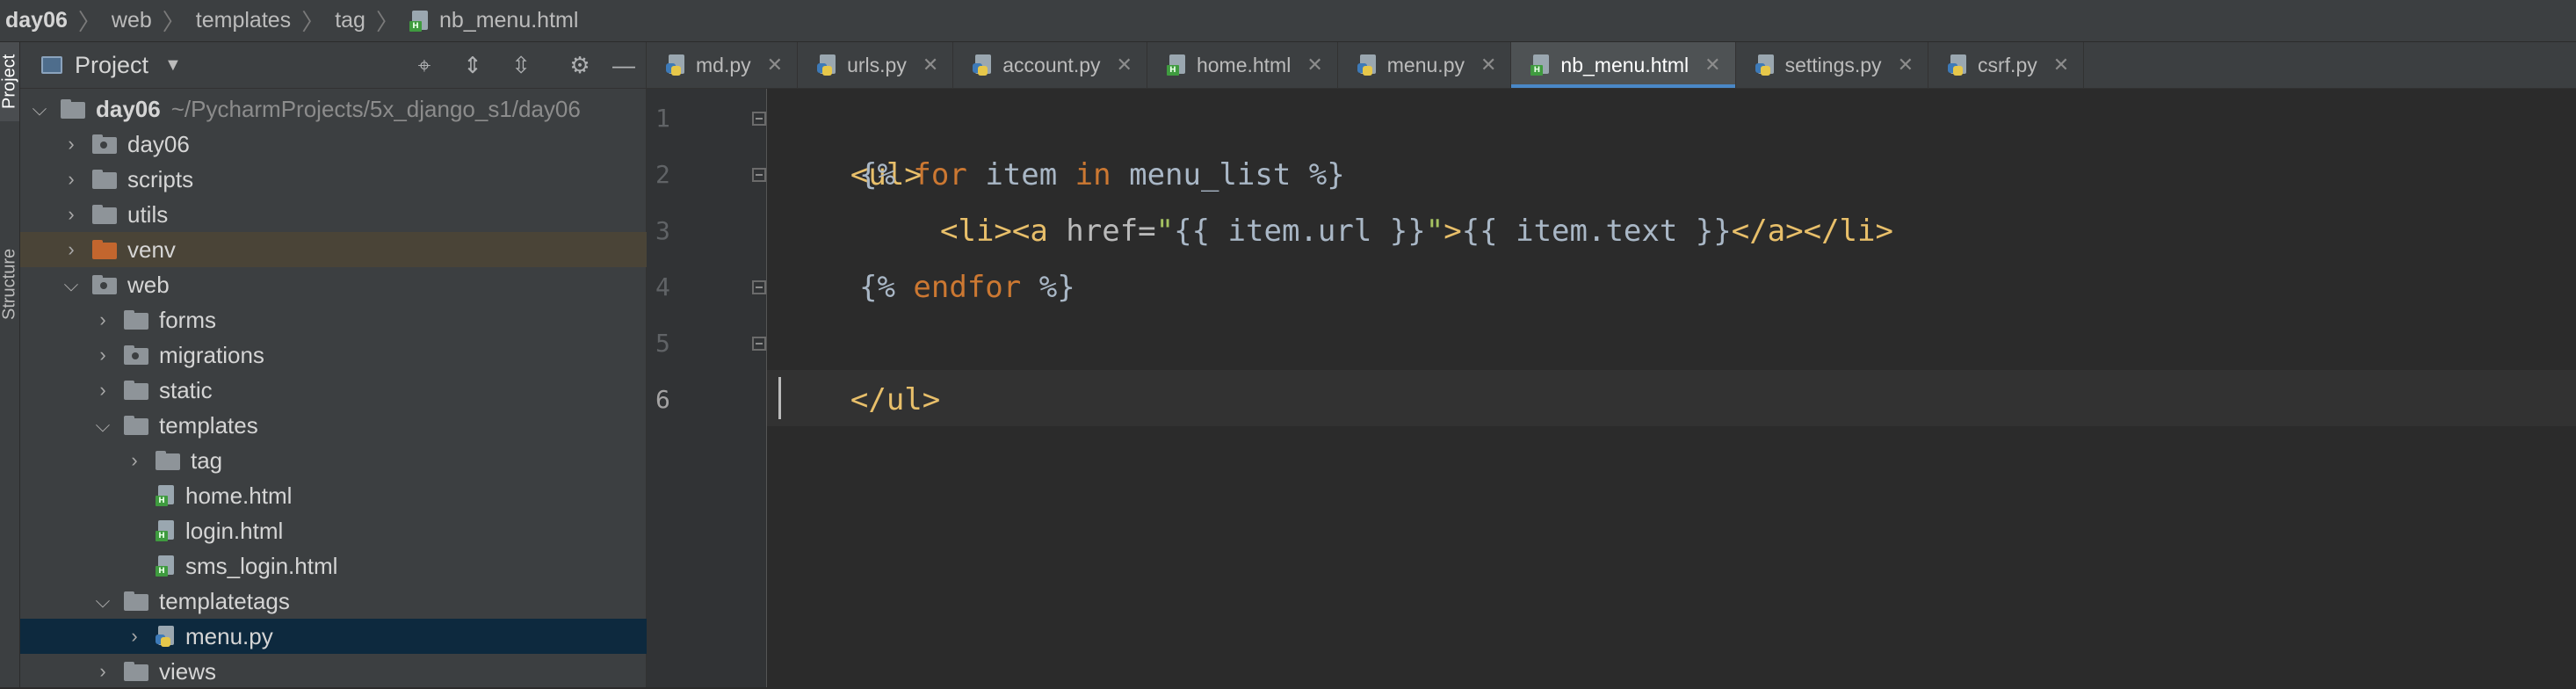 This screenshot has width=2576, height=689. Describe the element at coordinates (354, 249) in the screenshot. I see `tree-item-venv: › venv` at that location.